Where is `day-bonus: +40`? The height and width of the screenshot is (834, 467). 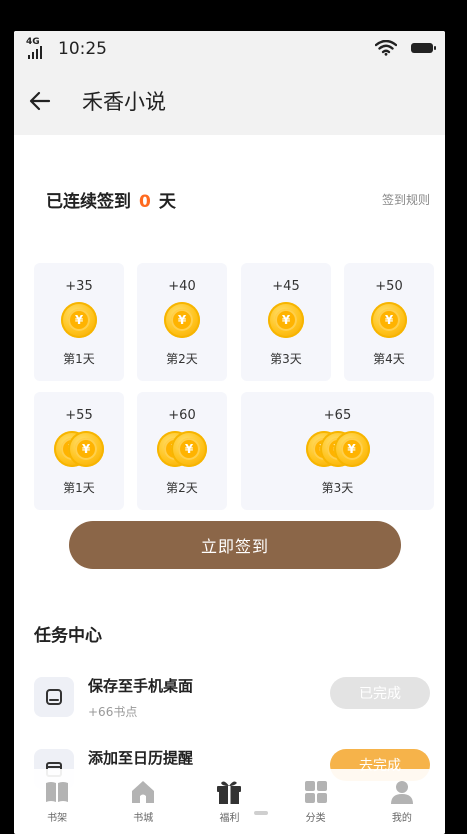
day-bonus: +40 is located at coordinates (182, 286).